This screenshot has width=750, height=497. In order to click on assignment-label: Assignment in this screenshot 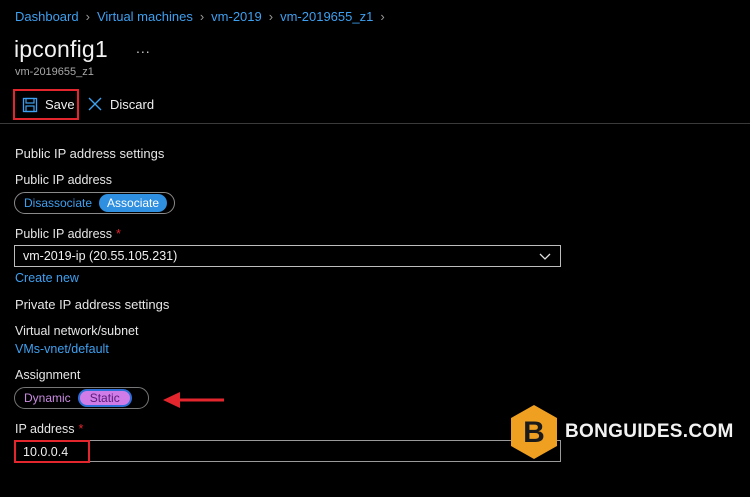, I will do `click(48, 375)`.